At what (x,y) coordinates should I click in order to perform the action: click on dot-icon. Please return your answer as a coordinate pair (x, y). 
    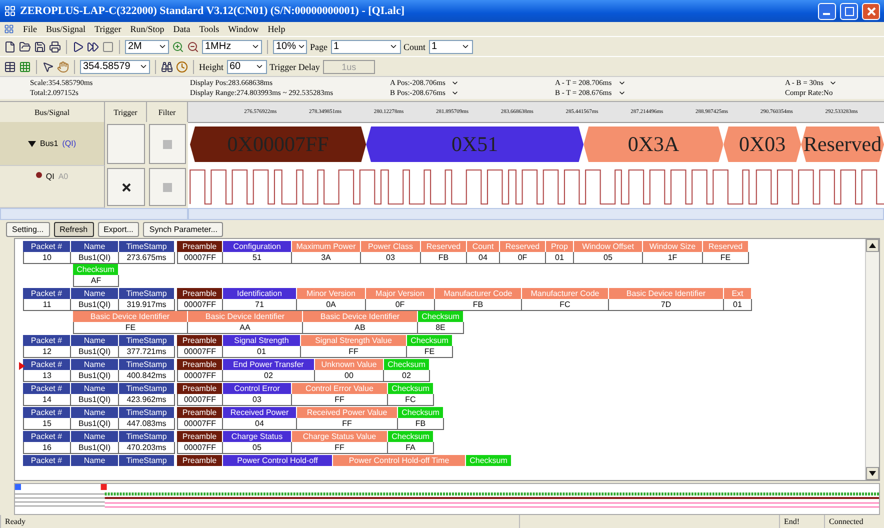
    Looking at the image, I should click on (39, 175).